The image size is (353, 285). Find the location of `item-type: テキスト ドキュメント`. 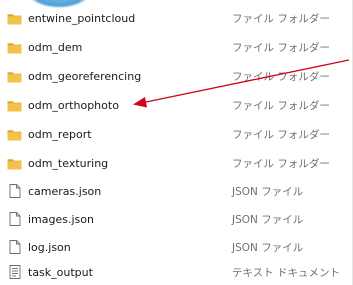

item-type: テキスト ドキュメント is located at coordinates (286, 272).